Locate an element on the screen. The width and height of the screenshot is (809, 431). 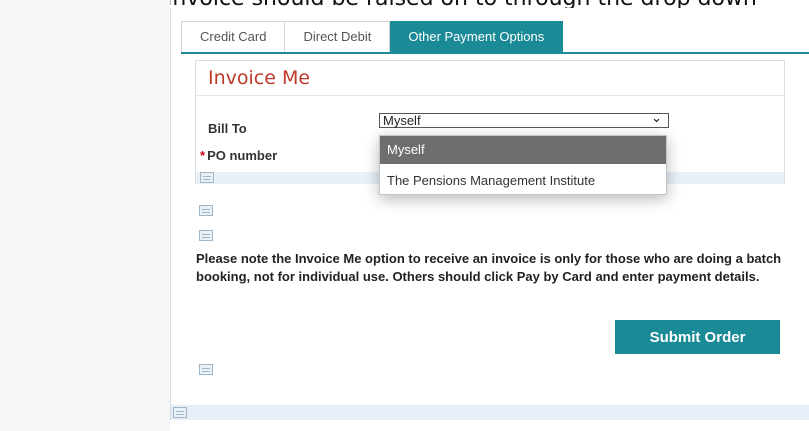
bill-to-select: Myself ⌄ is located at coordinates (524, 119).